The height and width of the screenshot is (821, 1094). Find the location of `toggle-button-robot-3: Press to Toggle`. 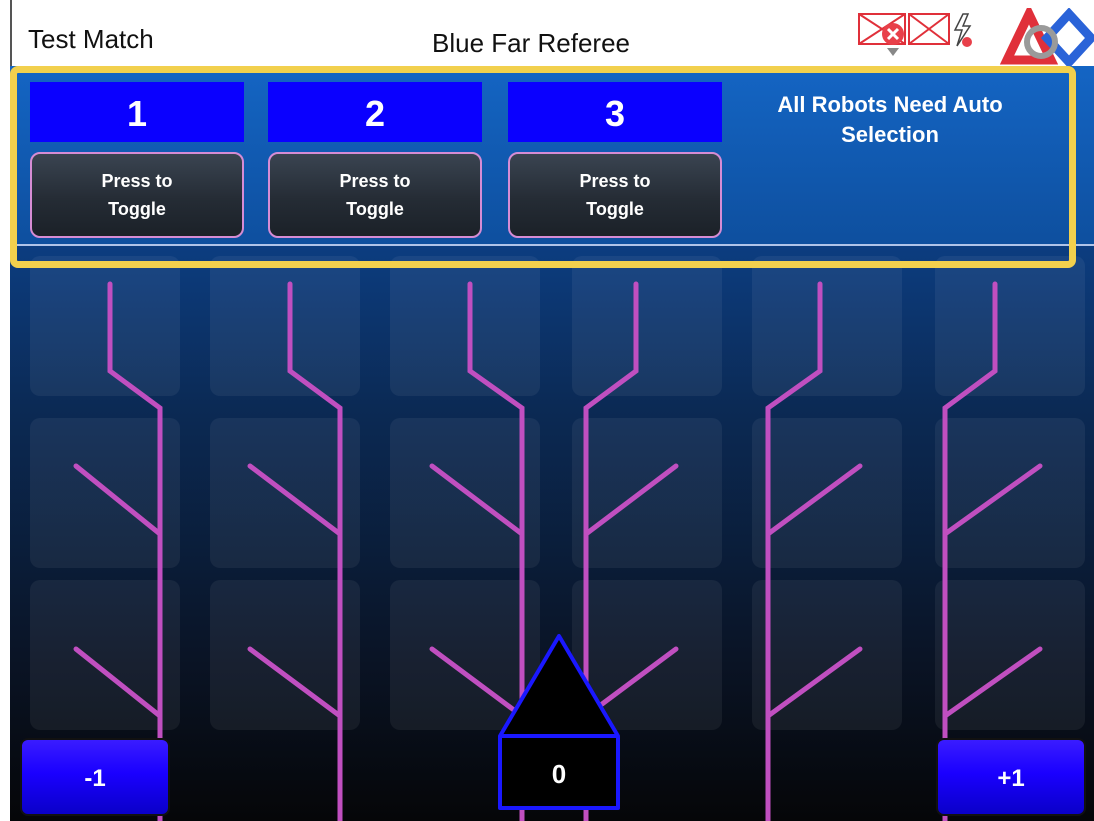

toggle-button-robot-3: Press to Toggle is located at coordinates (615, 195).